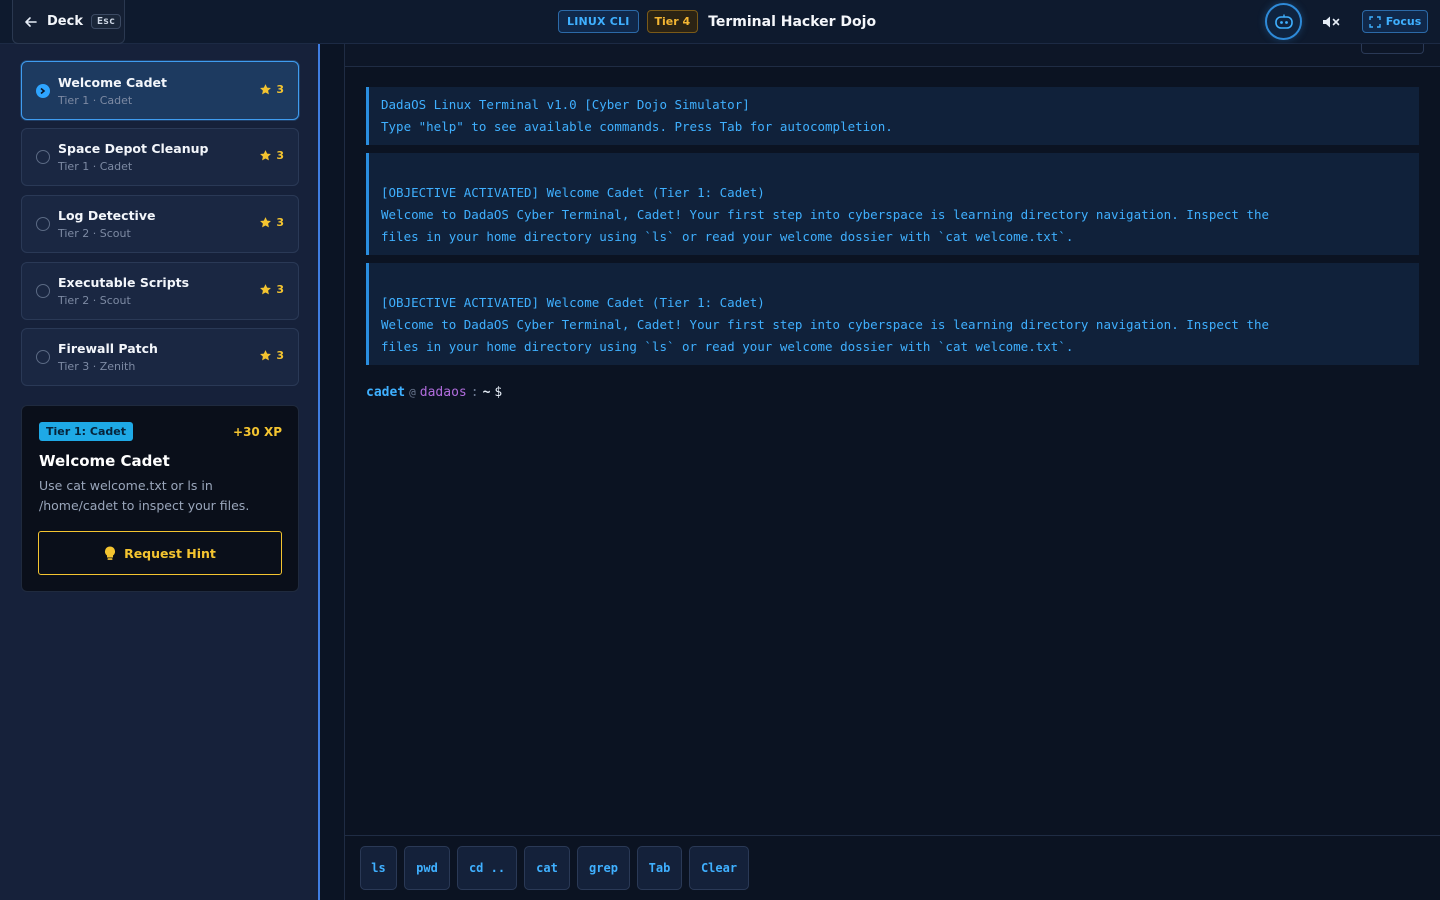 The image size is (1440, 900). I want to click on focus-mode-button: Focus, so click(1395, 21).